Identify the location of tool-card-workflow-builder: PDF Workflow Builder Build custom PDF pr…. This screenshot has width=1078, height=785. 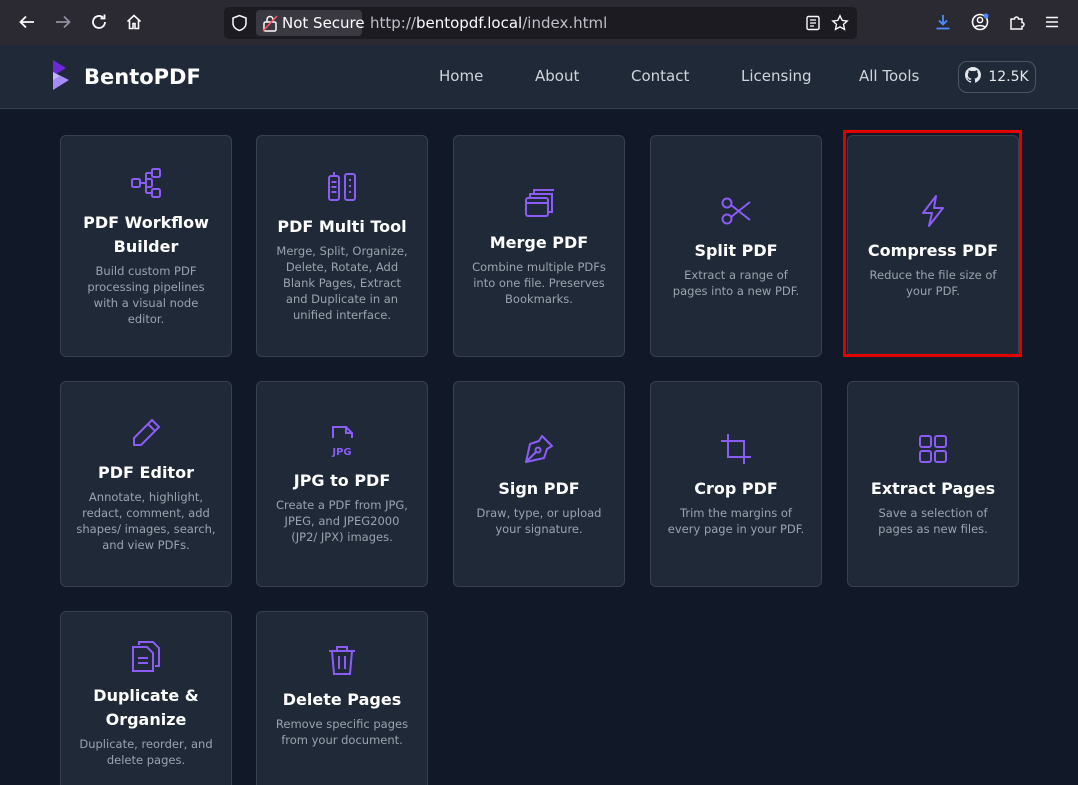
(146, 246).